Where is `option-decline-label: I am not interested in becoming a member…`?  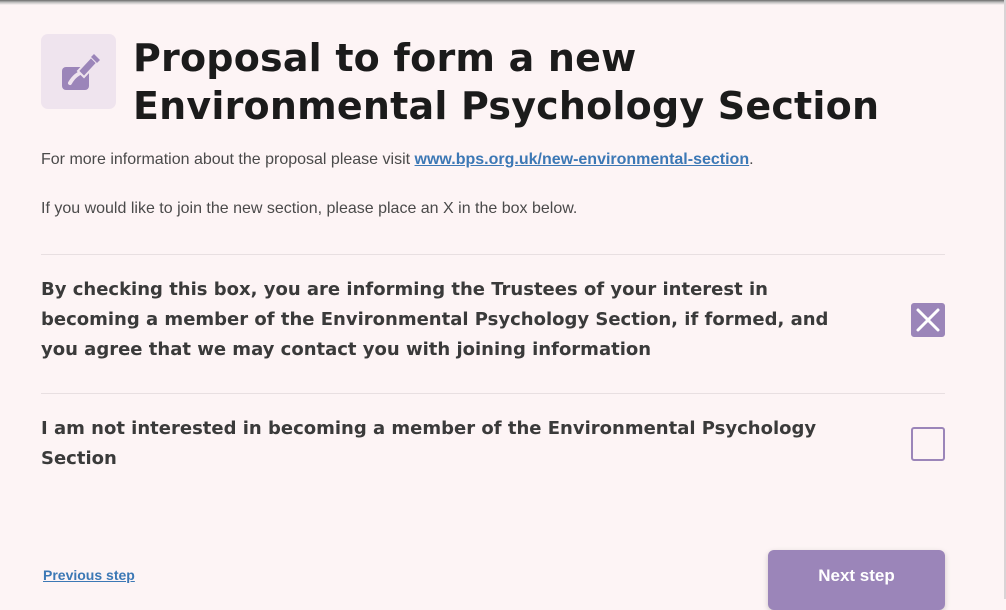
option-decline-label: I am not interested in becoming a member… is located at coordinates (429, 443).